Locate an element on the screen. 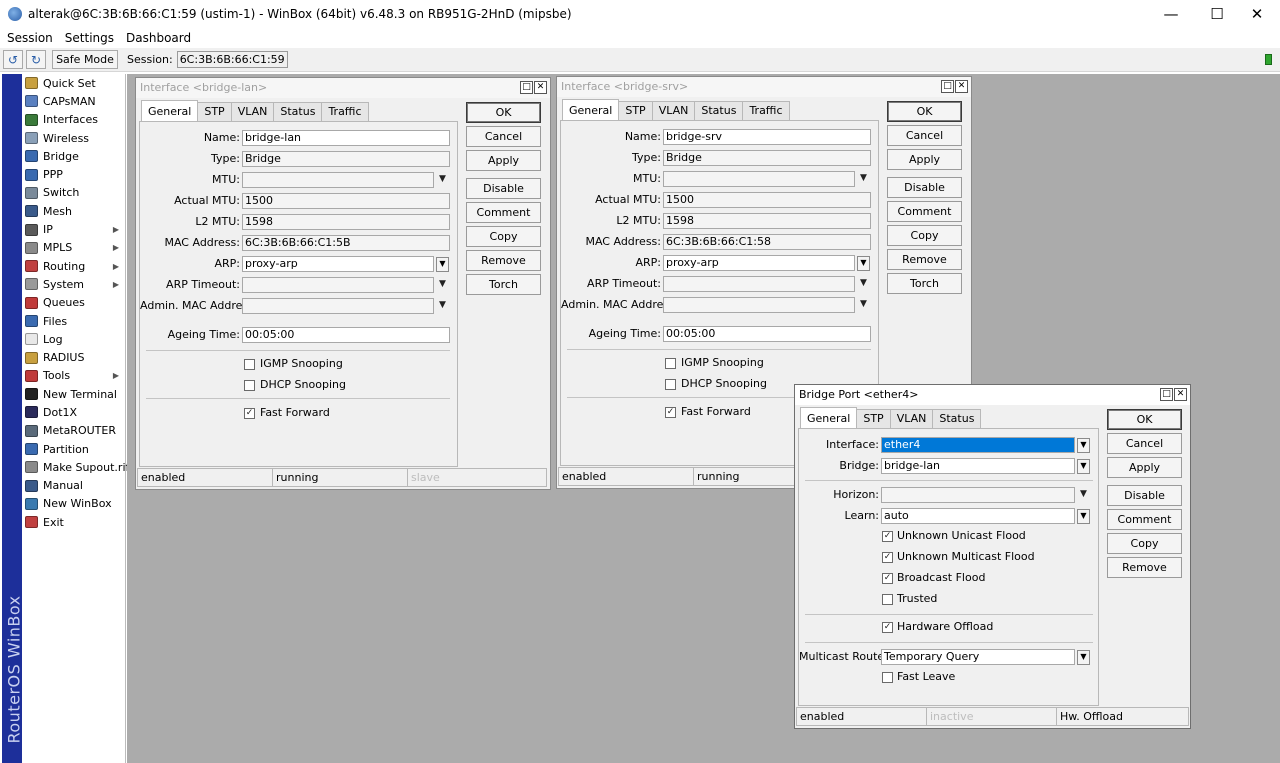  sidebar-item-partition: Partition is located at coordinates (73, 449).